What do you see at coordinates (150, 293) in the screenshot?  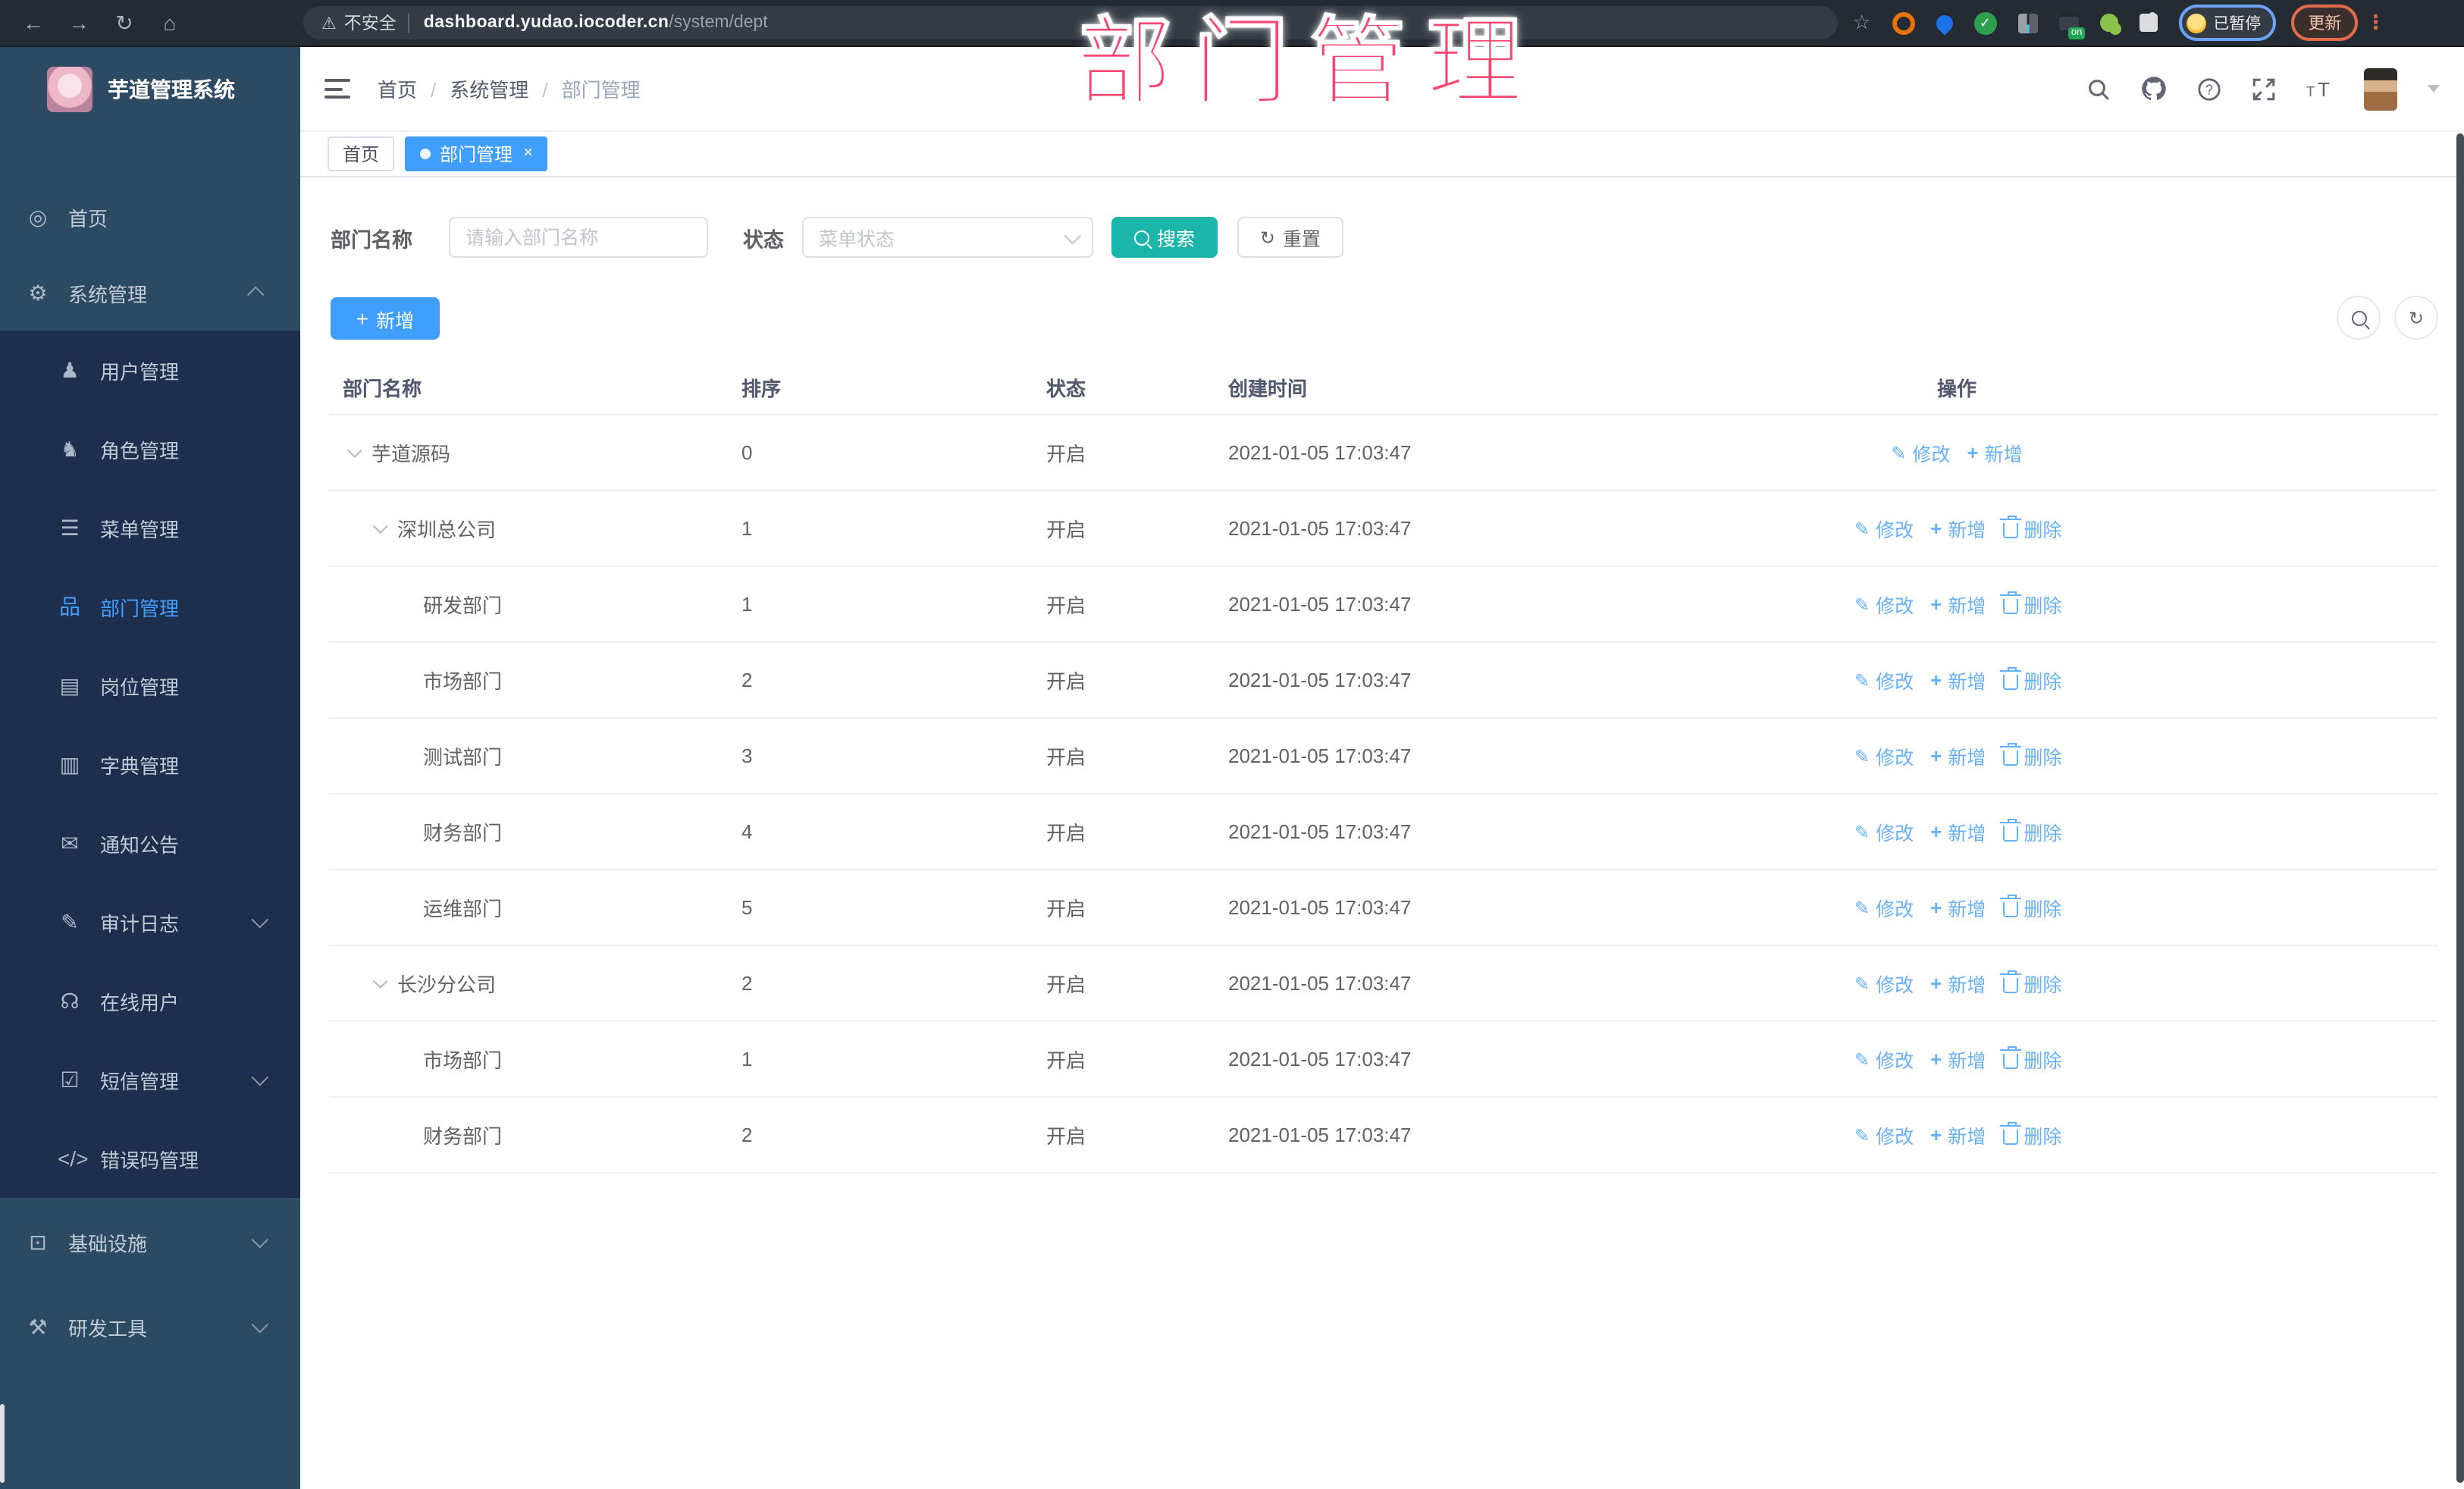 I see `sidebar-item: ⚙ 系统管理` at bounding box center [150, 293].